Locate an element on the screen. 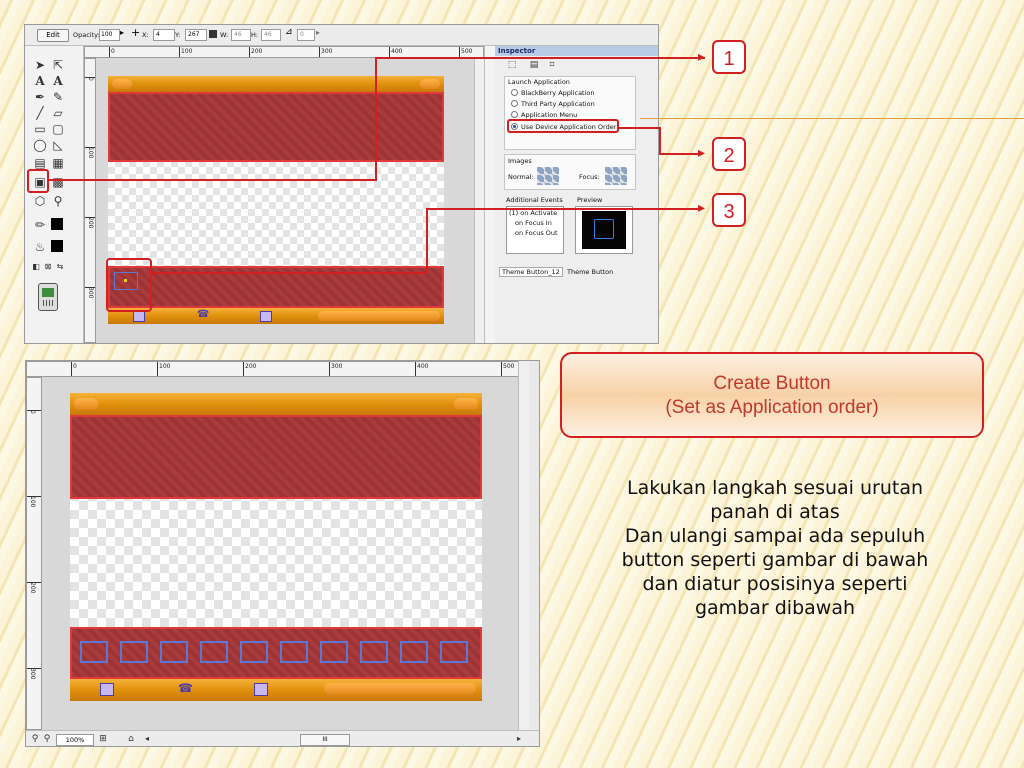 Image resolution: width=1024 pixels, height=768 pixels. zoom-level-field: 100% is located at coordinates (75, 740).